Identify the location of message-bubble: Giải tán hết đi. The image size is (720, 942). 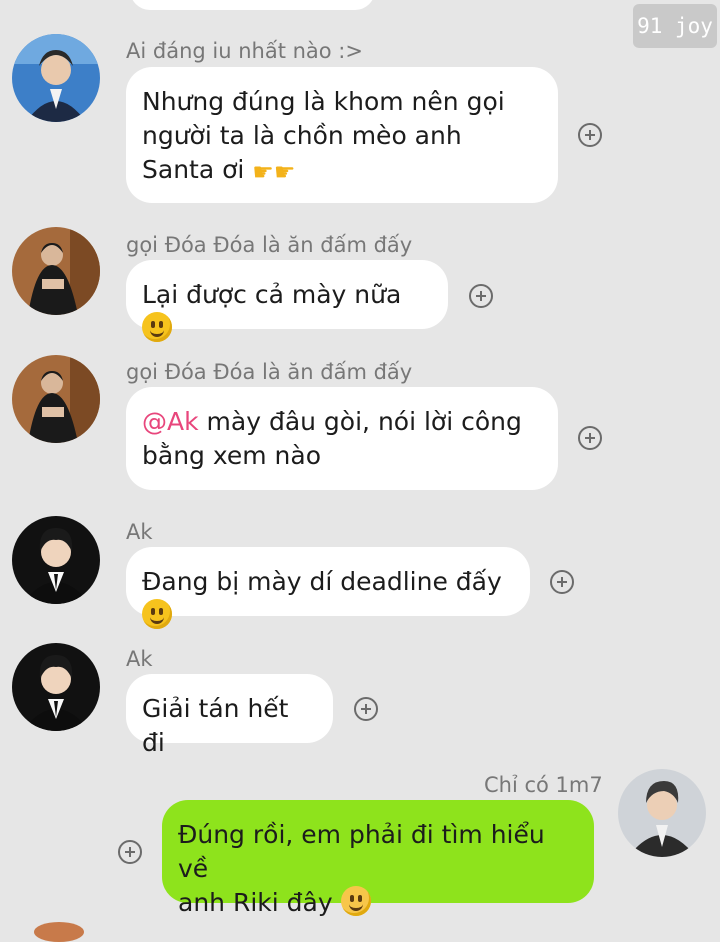
(229, 715).